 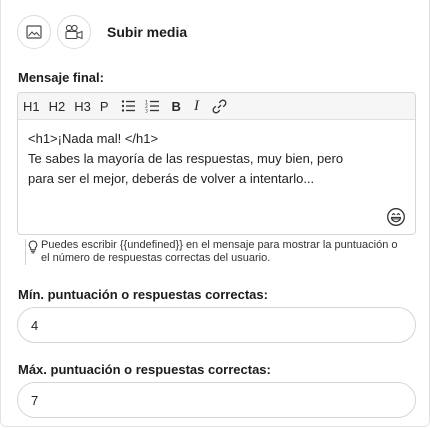 I want to click on upload-image-button, so click(x=34, y=32).